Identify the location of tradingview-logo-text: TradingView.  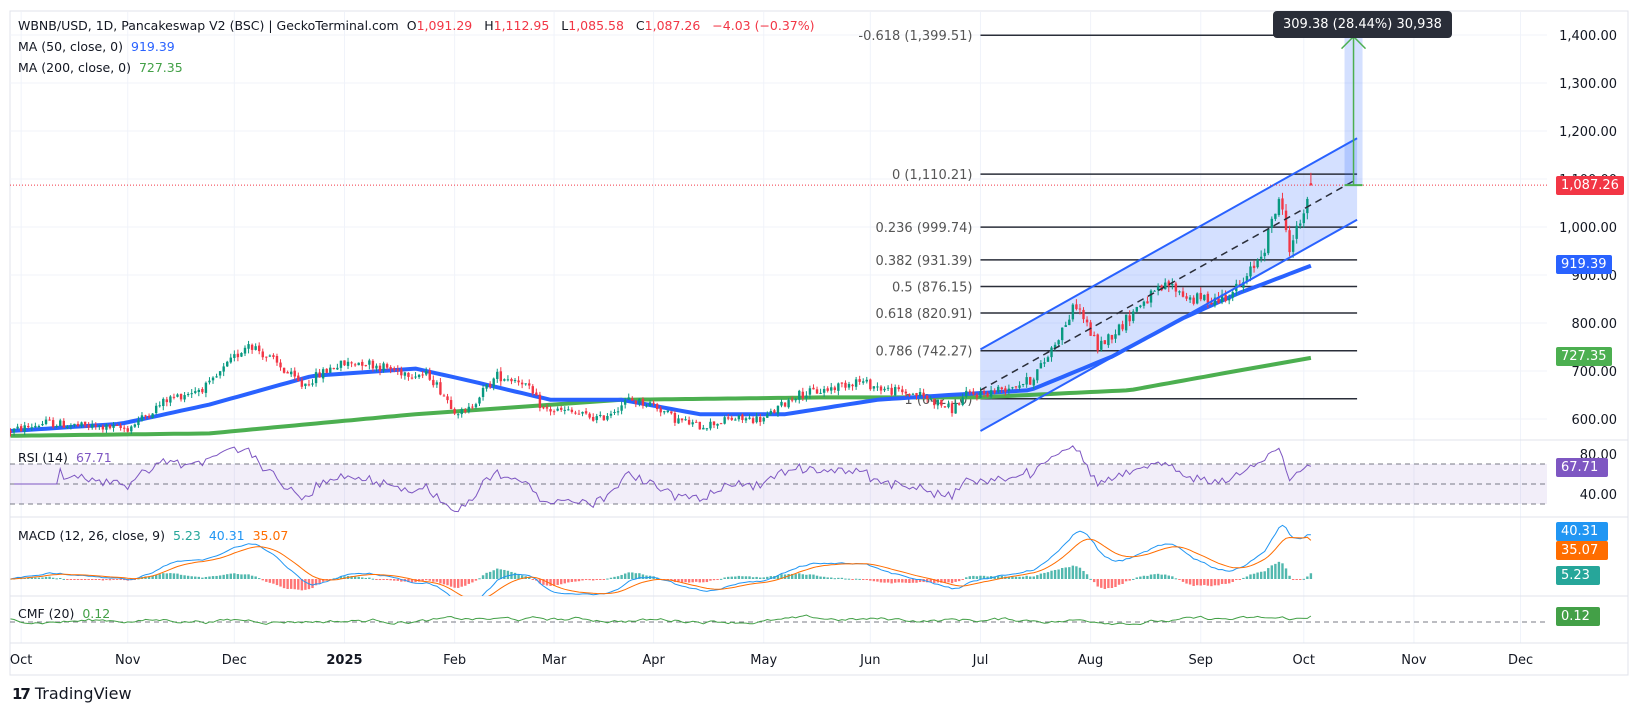
(83, 693).